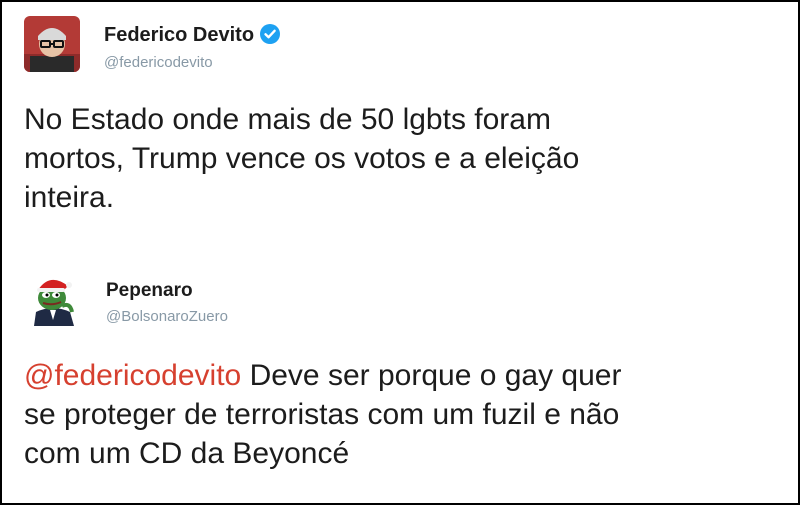 This screenshot has height=505, width=800. I want to click on author-name: Federico Devito, so click(192, 35).